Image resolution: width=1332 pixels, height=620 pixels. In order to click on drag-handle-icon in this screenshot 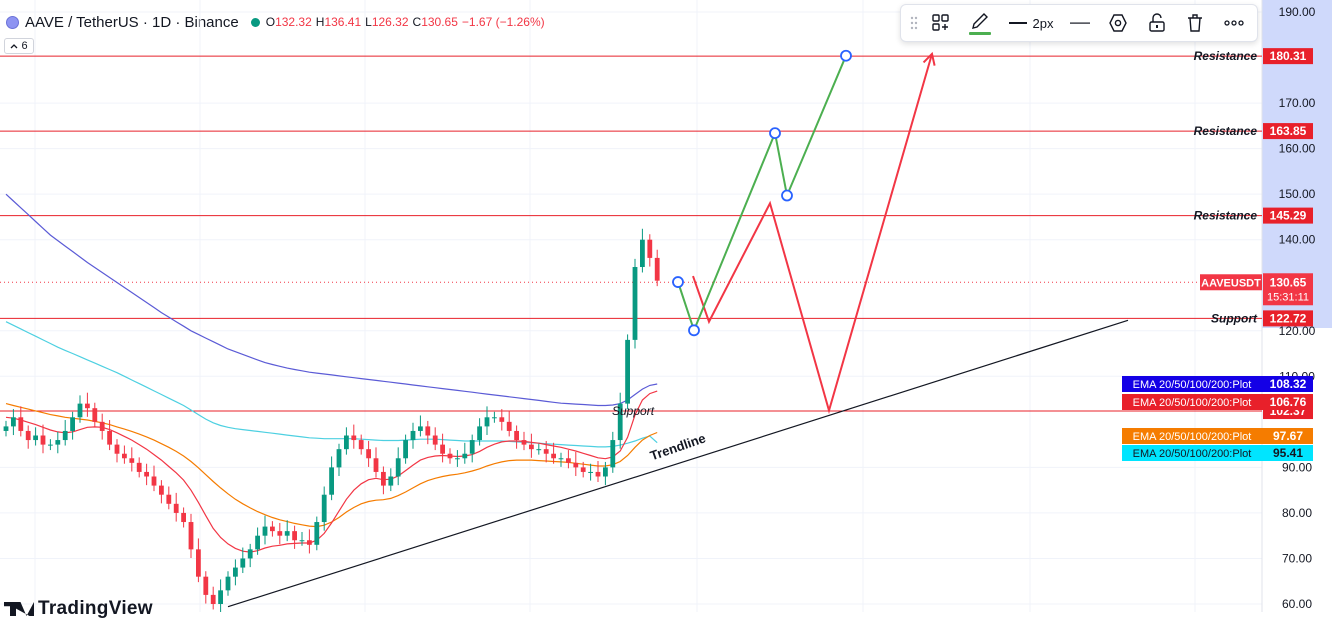, I will do `click(913, 23)`.